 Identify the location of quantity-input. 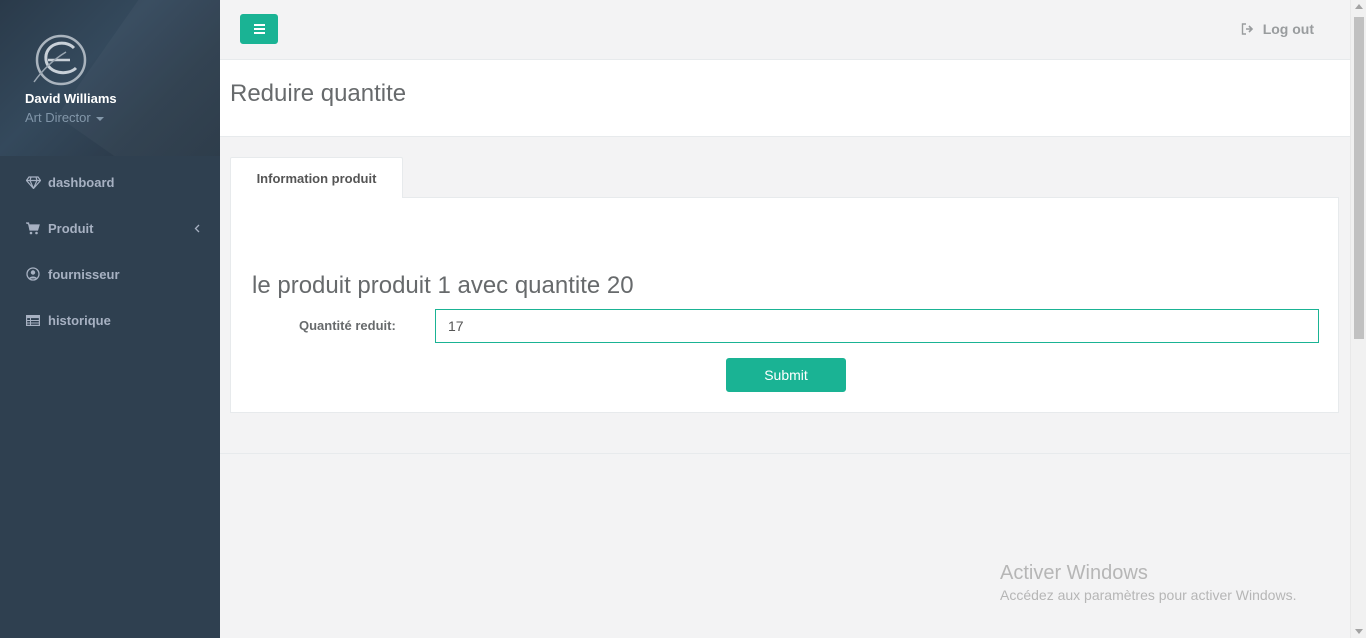
(877, 326).